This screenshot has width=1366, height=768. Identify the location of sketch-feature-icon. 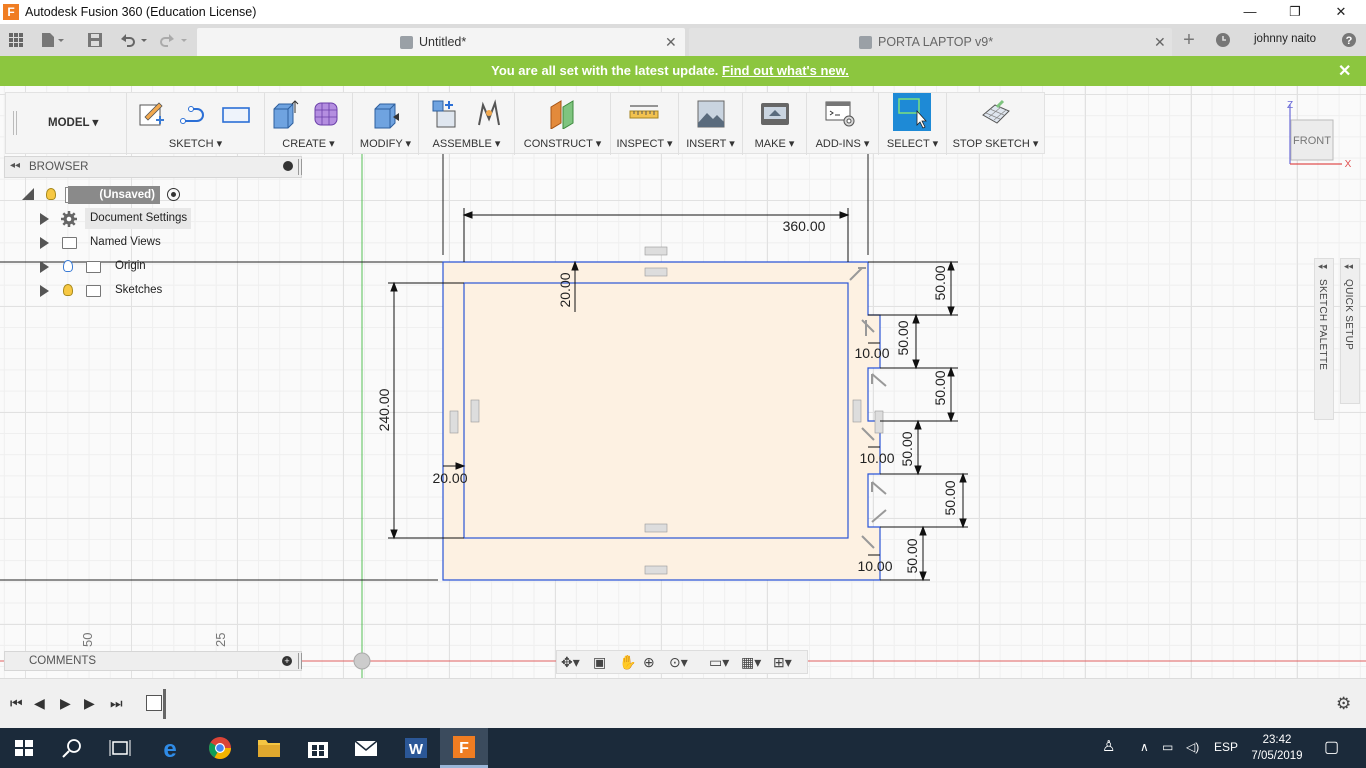
(154, 703).